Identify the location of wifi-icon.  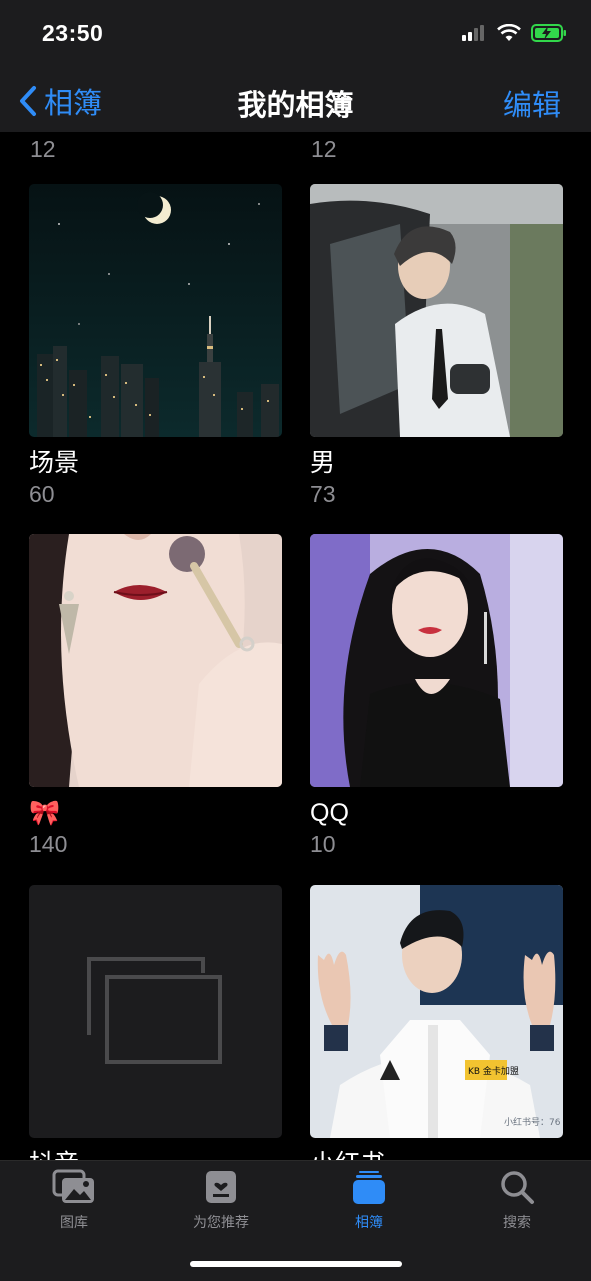
(509, 32).